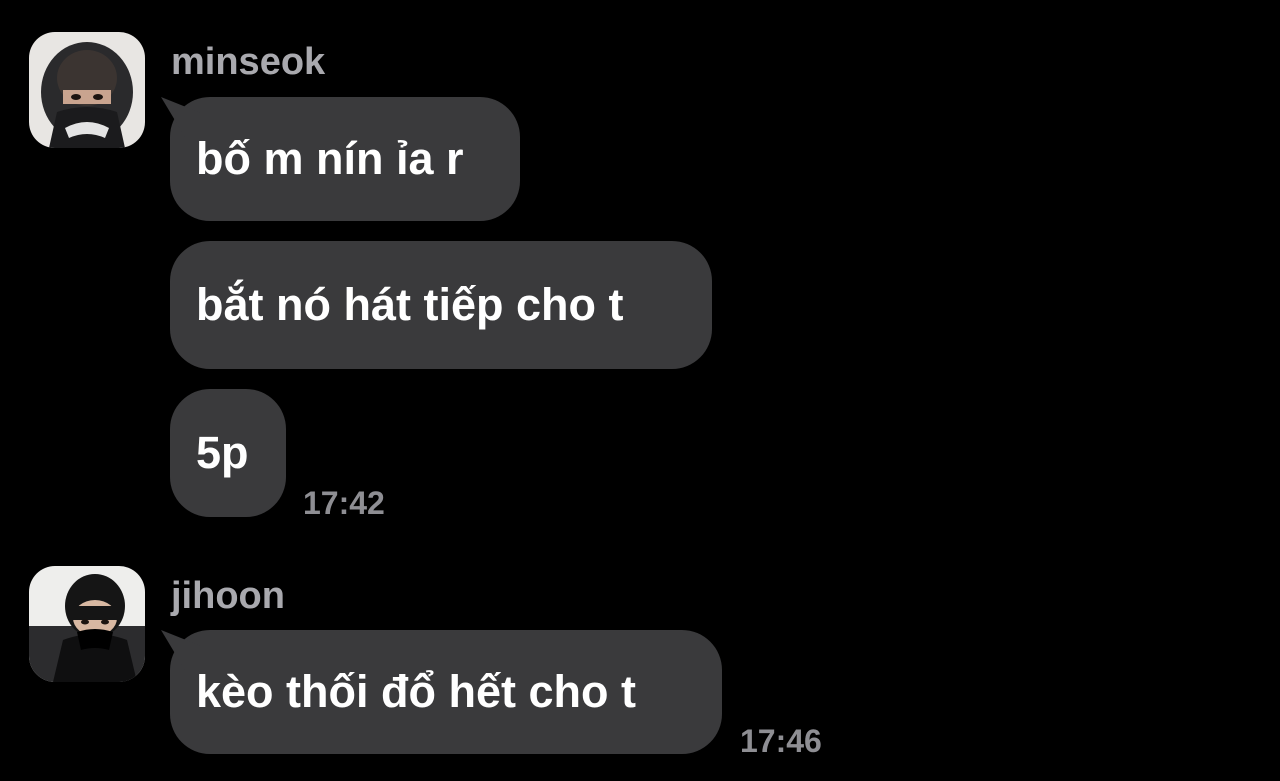 This screenshot has width=1280, height=781. I want to click on message-bubble: bắt nó hát tiếp cho t, so click(441, 305).